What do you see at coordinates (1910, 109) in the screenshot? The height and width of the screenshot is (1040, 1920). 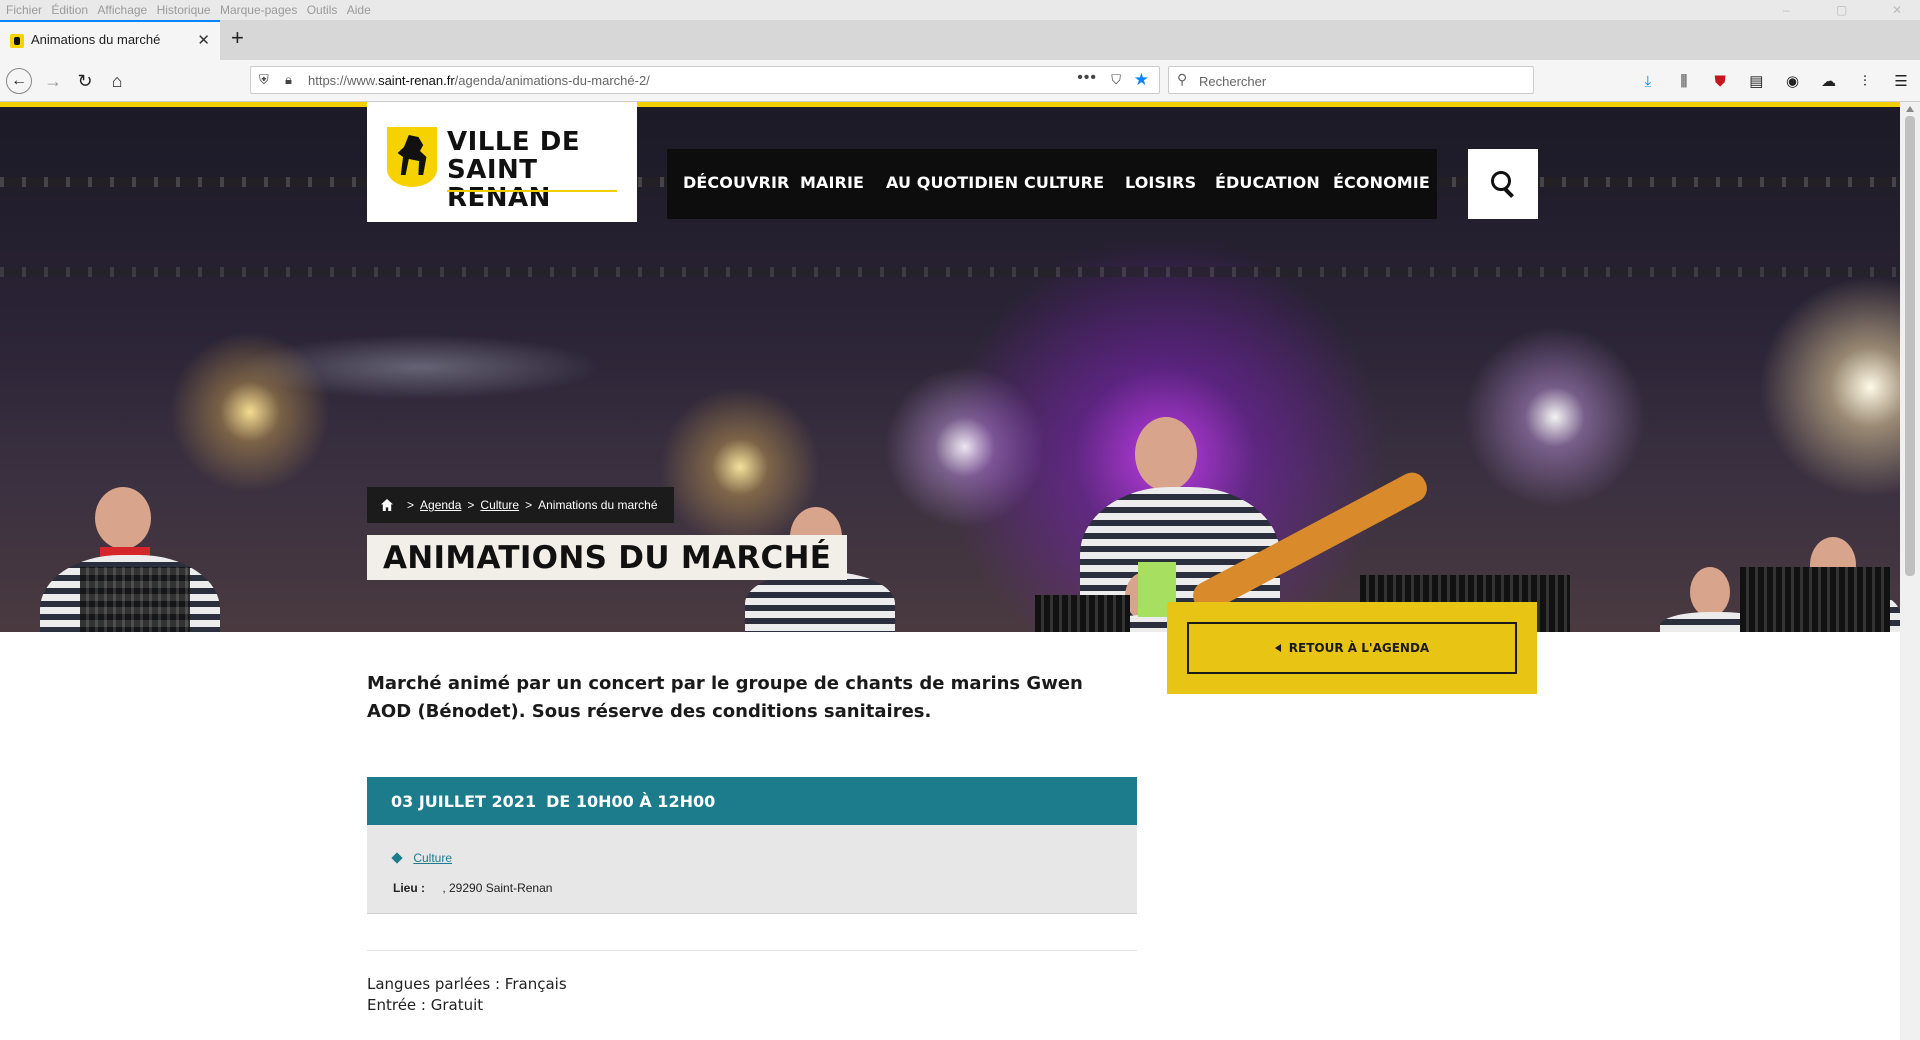 I see `scroll-up-icon` at bounding box center [1910, 109].